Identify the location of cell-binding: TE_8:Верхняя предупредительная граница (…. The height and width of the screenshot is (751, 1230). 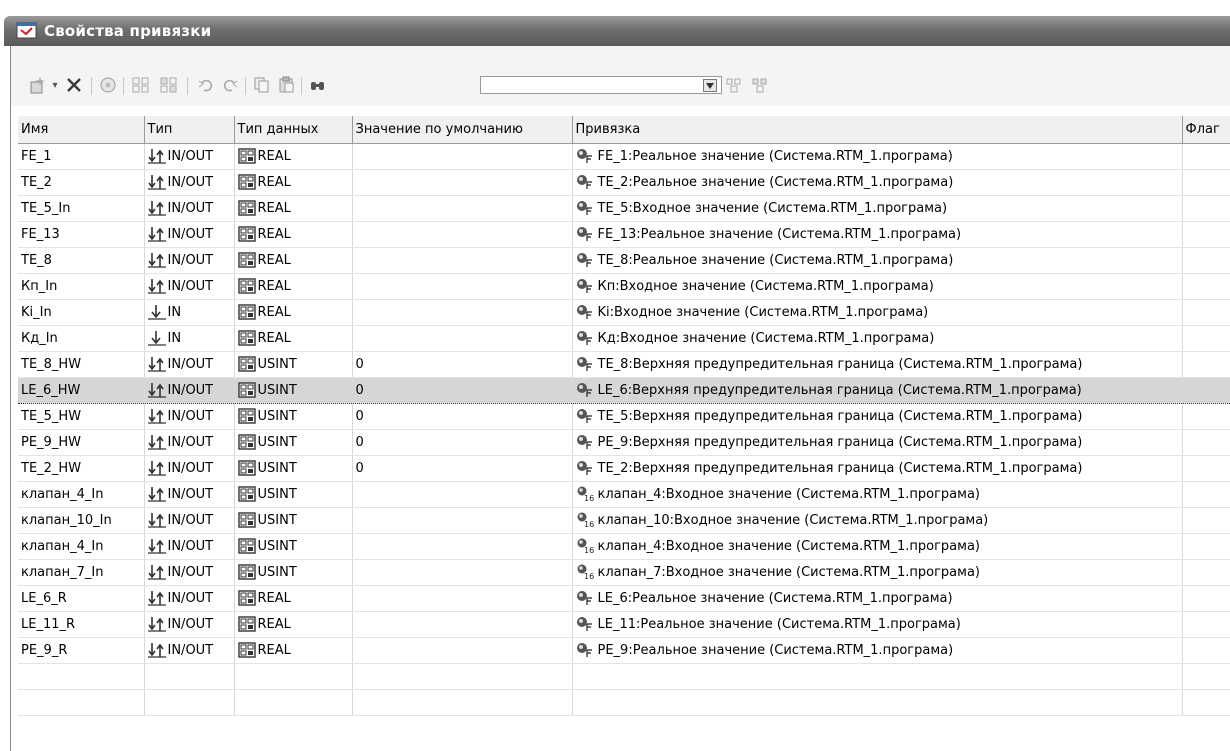
(877, 364).